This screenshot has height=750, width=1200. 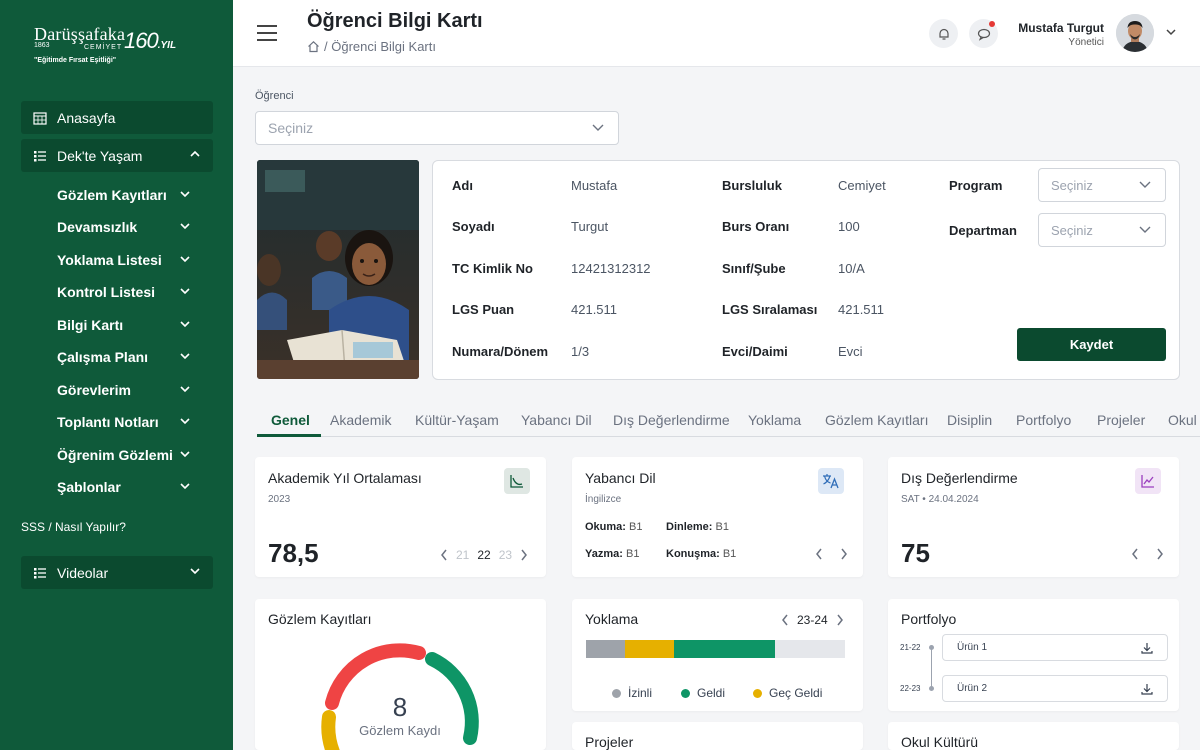 I want to click on sidebar-subitem-label: Gözlem Kayıtları, so click(x=112, y=195).